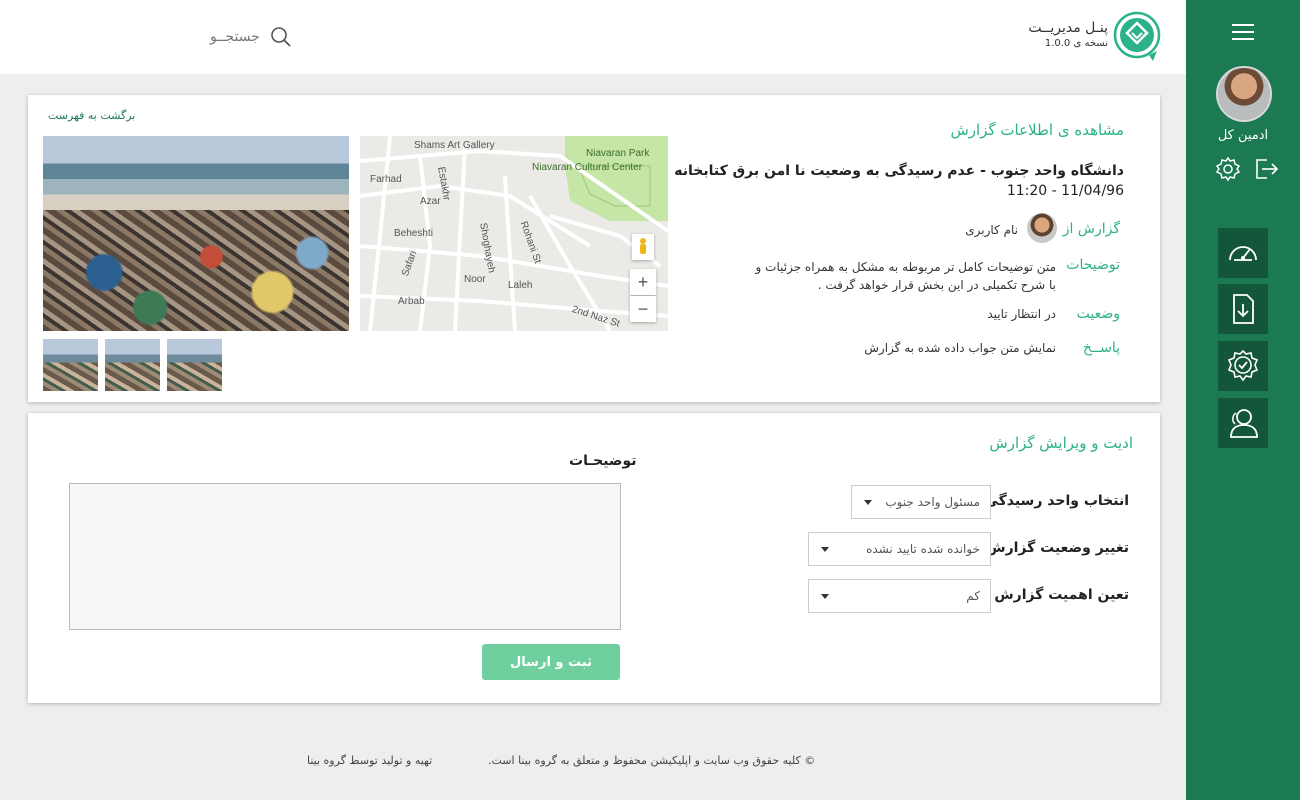 The width and height of the screenshot is (1300, 800). I want to click on back-to-list-link: برگشت به فهرست, so click(91, 115).